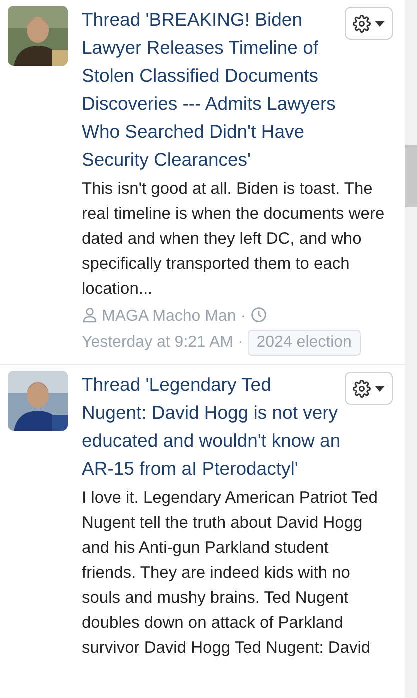 The image size is (417, 698). I want to click on user-icon, so click(90, 315).